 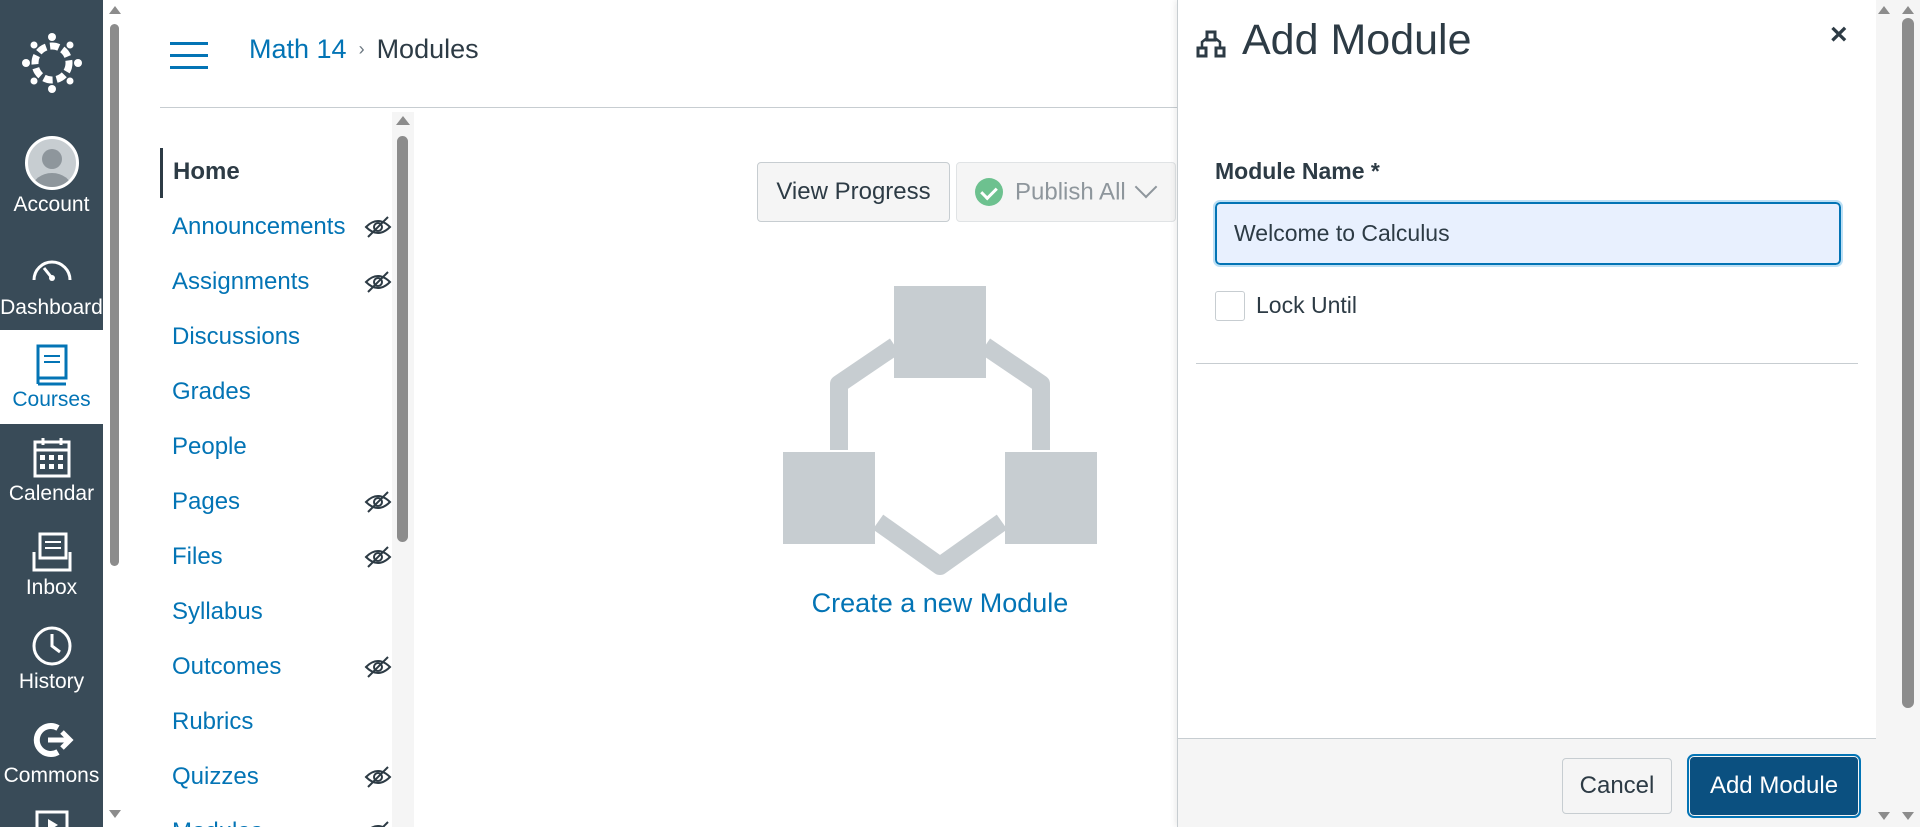 I want to click on course-nav-discussions: Discussions, so click(x=276, y=338).